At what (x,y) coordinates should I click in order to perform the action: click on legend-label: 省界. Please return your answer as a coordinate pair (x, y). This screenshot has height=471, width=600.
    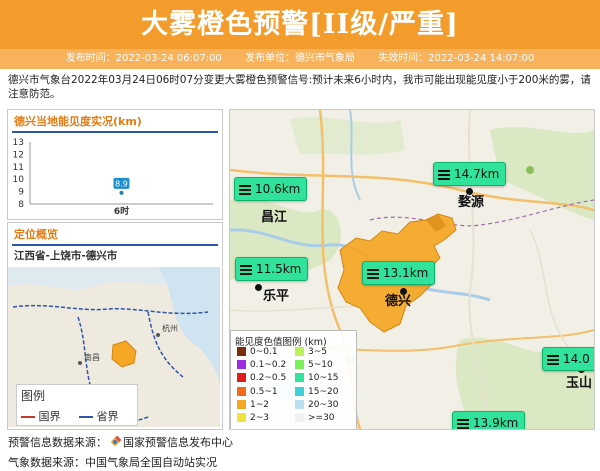
    Looking at the image, I should click on (107, 416).